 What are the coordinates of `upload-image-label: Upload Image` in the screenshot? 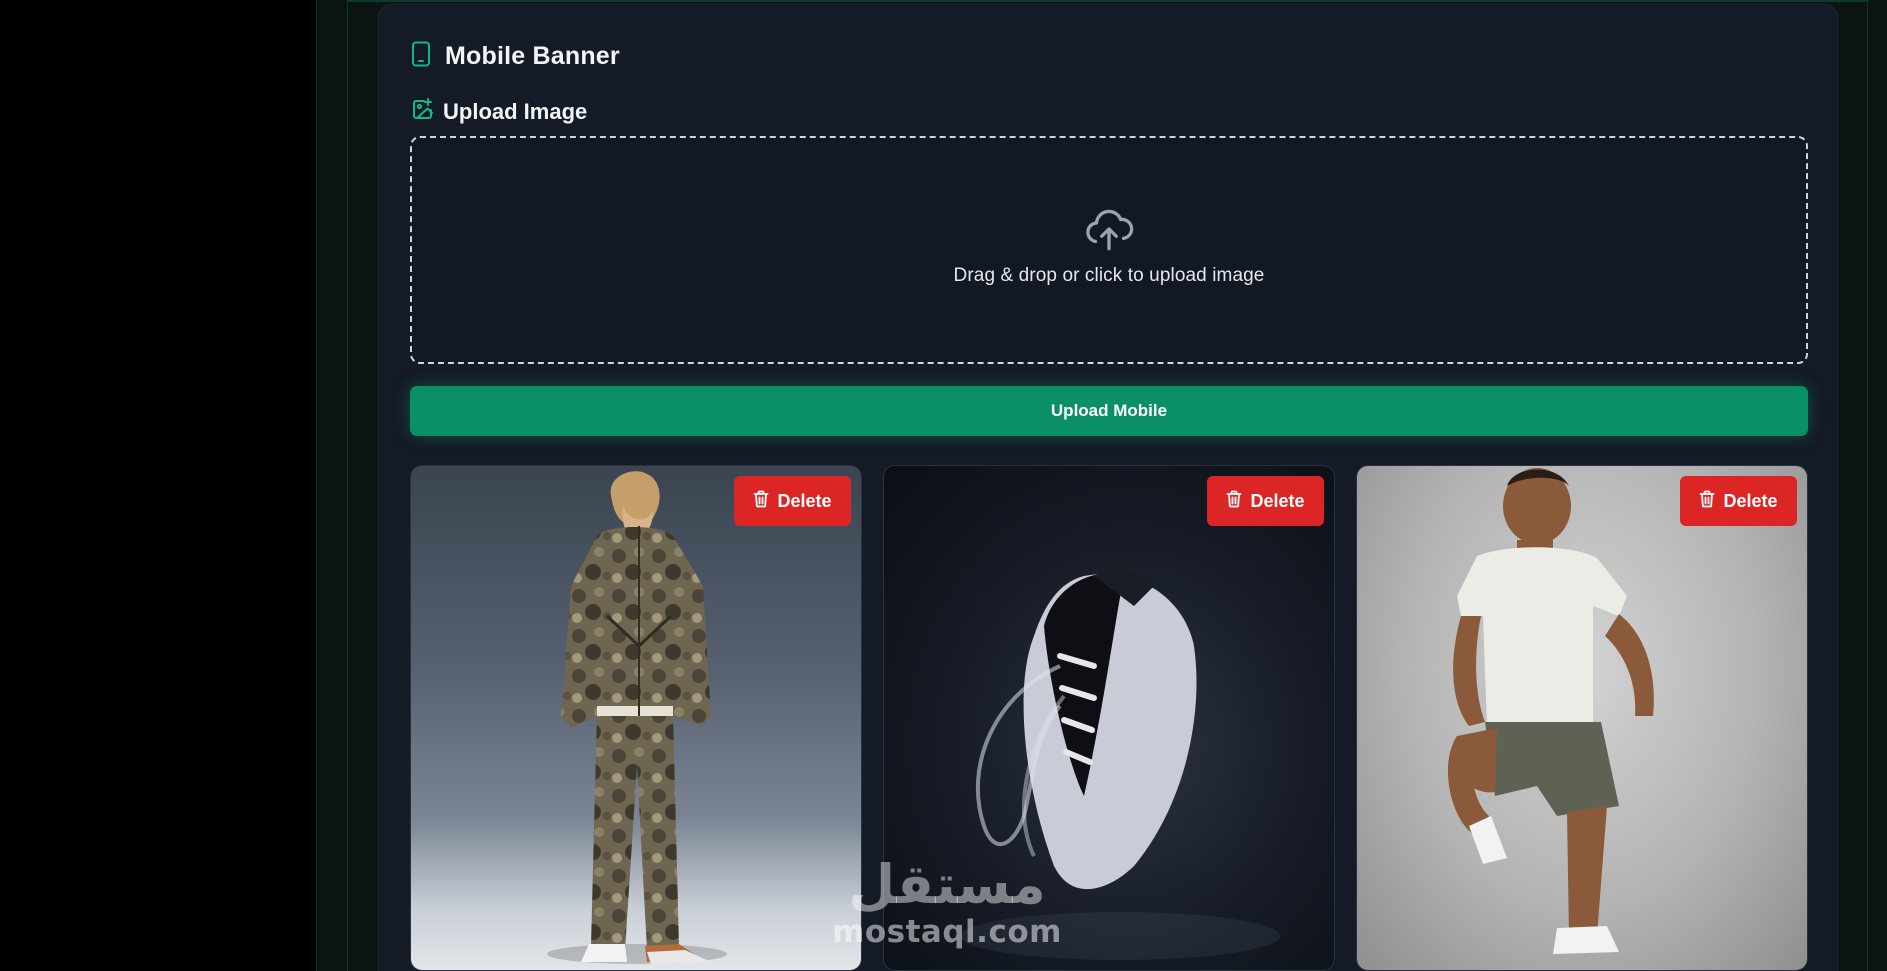 It's located at (515, 111).